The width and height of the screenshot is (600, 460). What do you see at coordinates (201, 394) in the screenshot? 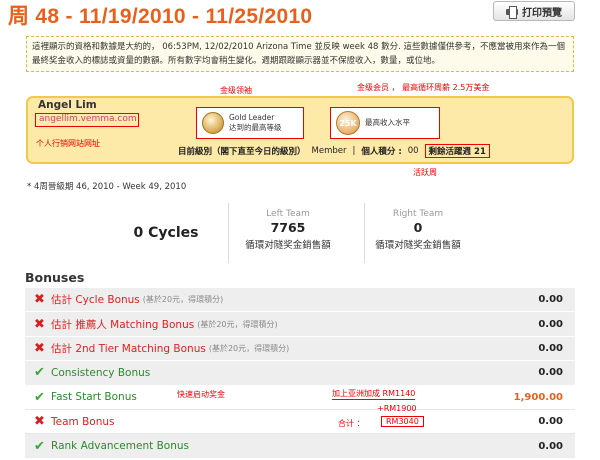
I see `fast-start-annotation: 快速启动奖金` at bounding box center [201, 394].